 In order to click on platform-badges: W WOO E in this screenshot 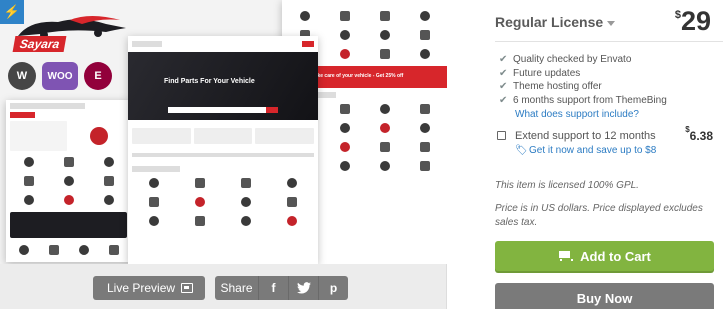, I will do `click(60, 76)`.